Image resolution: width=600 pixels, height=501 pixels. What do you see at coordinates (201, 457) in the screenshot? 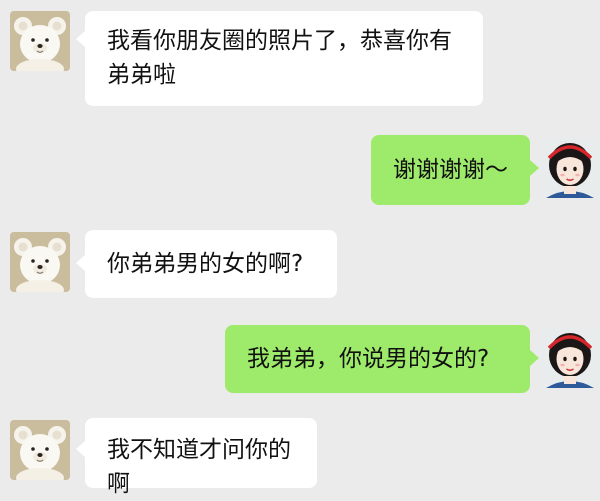
I see `message-bubble: 我不知道才问你的啊` at bounding box center [201, 457].